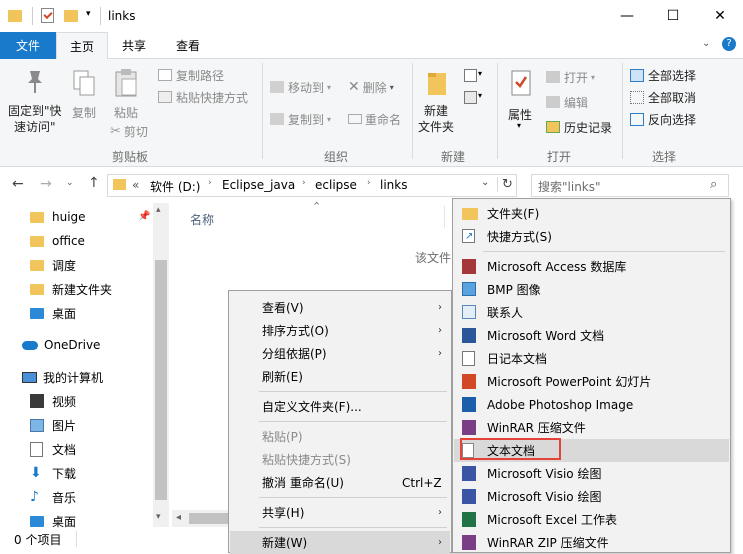  What do you see at coordinates (64, 265) in the screenshot?
I see `nav-item-label: 调度` at bounding box center [64, 265].